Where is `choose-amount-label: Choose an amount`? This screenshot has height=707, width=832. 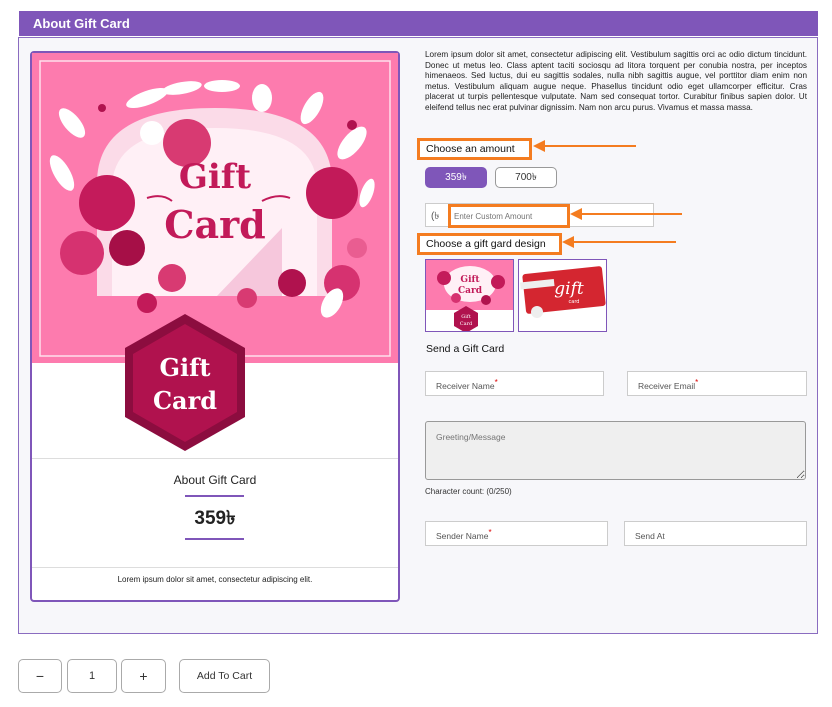
choose-amount-label: Choose an amount is located at coordinates (474, 149).